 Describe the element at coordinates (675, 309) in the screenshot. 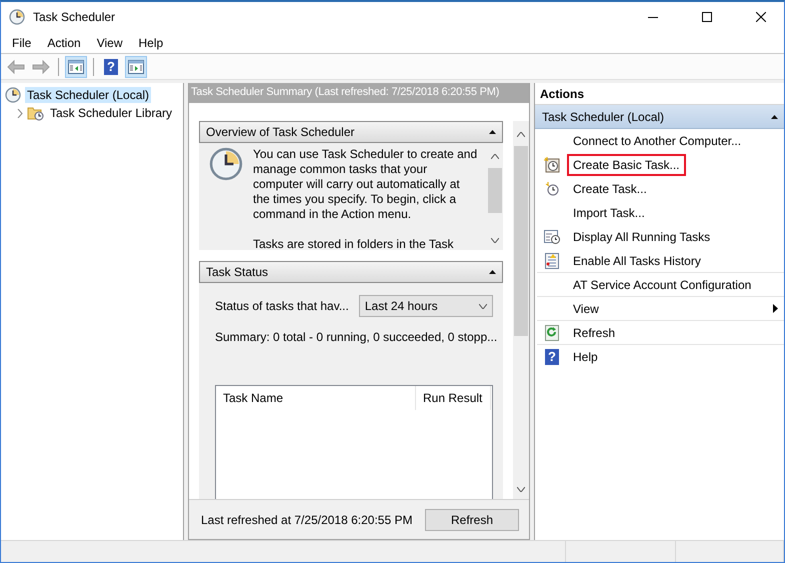

I see `action-link: View` at that location.